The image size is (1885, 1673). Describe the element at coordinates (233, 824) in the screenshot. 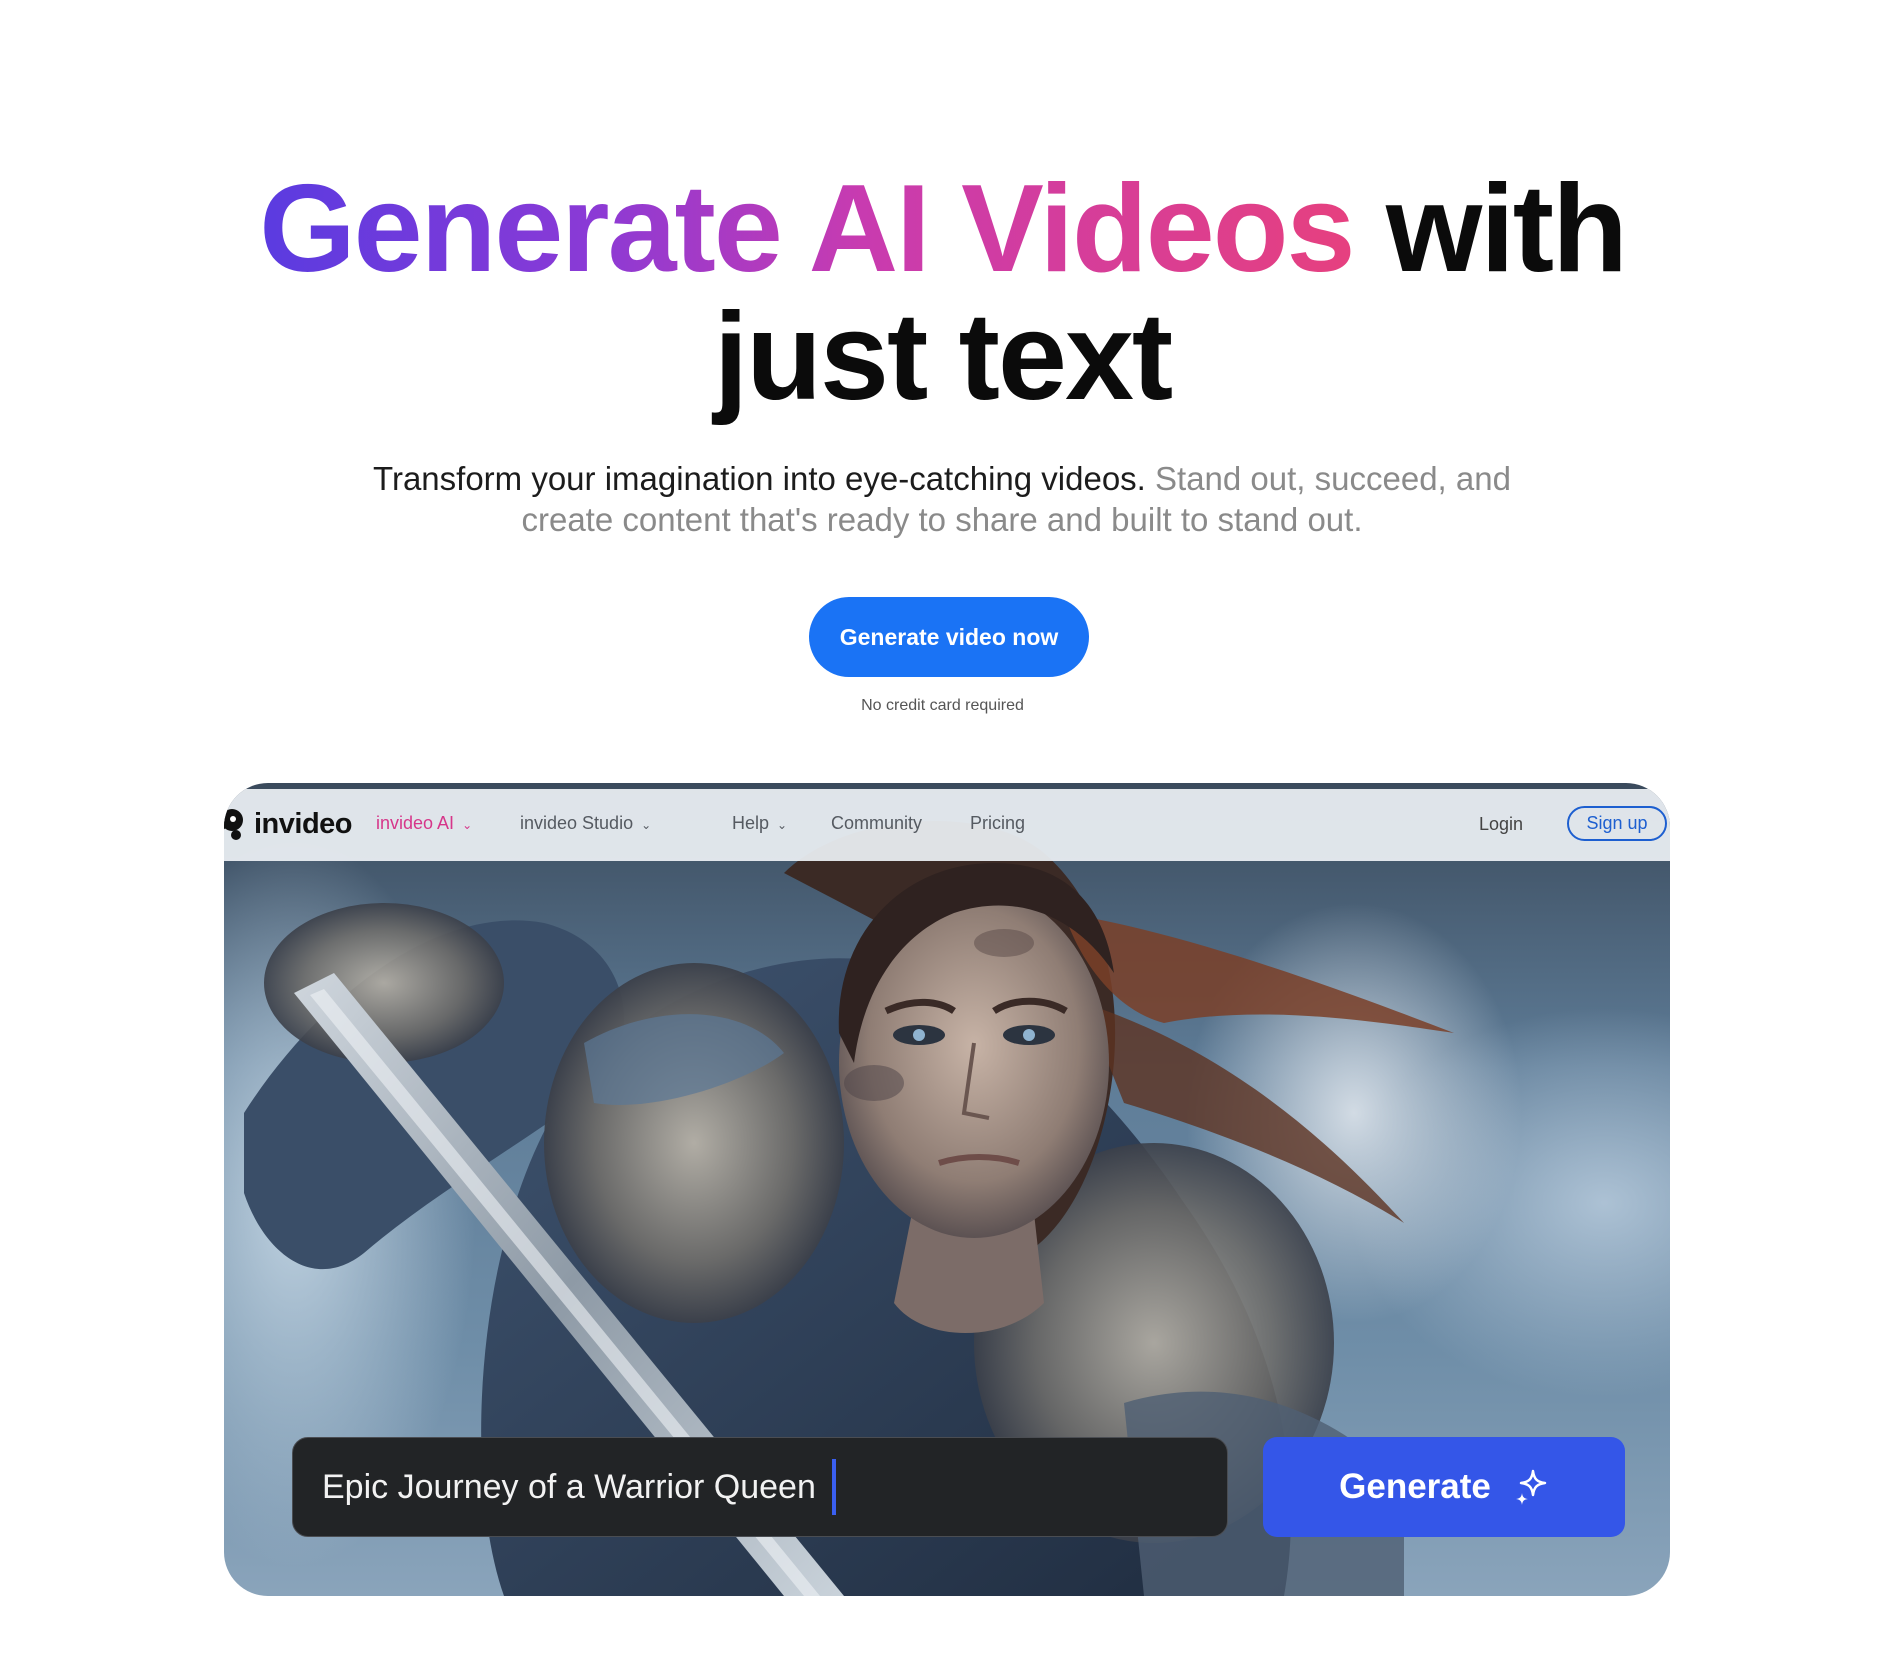

I see `invideo-logo-icon` at that location.